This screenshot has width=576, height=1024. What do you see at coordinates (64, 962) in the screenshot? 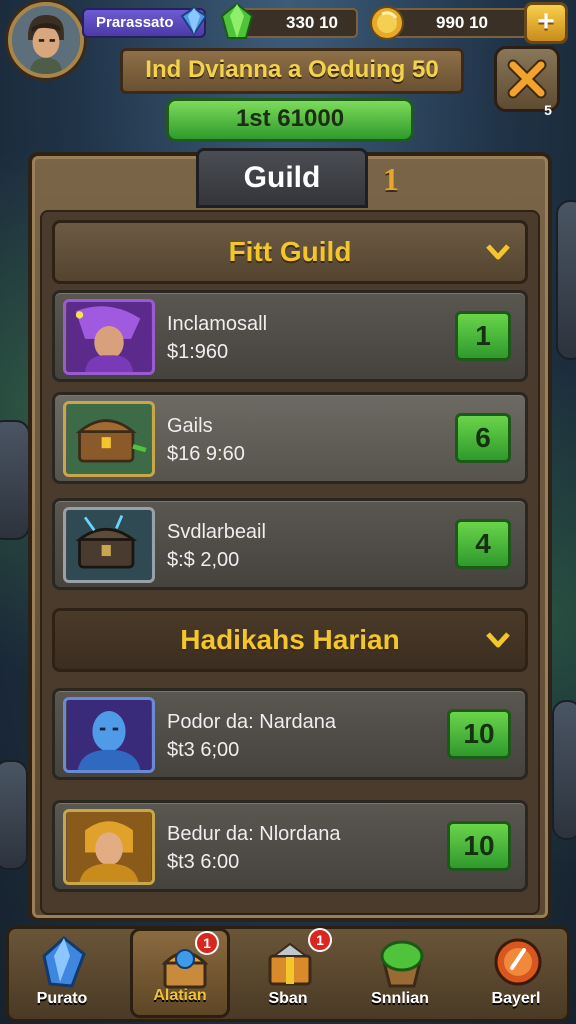
I see `blue-crystal-icon` at bounding box center [64, 962].